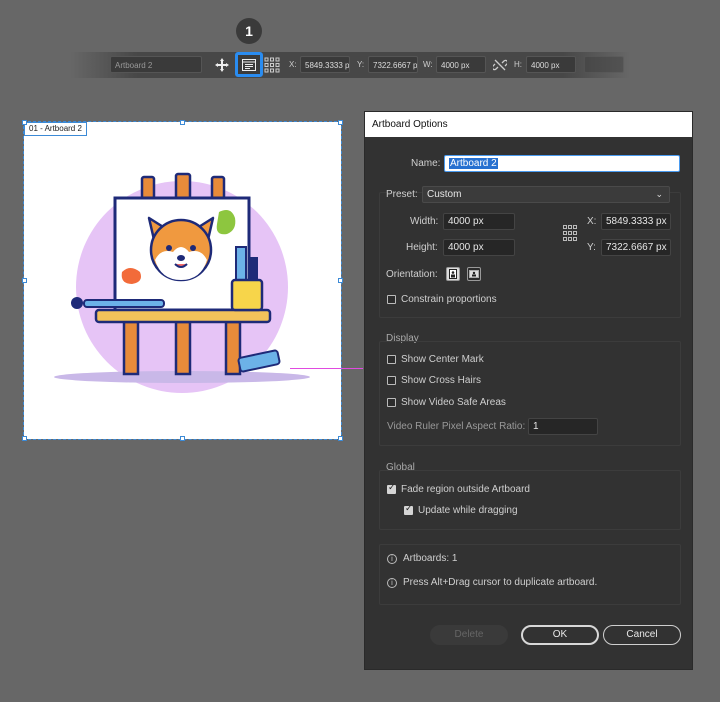  What do you see at coordinates (391, 402) in the screenshot?
I see `video-safe-checkbox` at bounding box center [391, 402].